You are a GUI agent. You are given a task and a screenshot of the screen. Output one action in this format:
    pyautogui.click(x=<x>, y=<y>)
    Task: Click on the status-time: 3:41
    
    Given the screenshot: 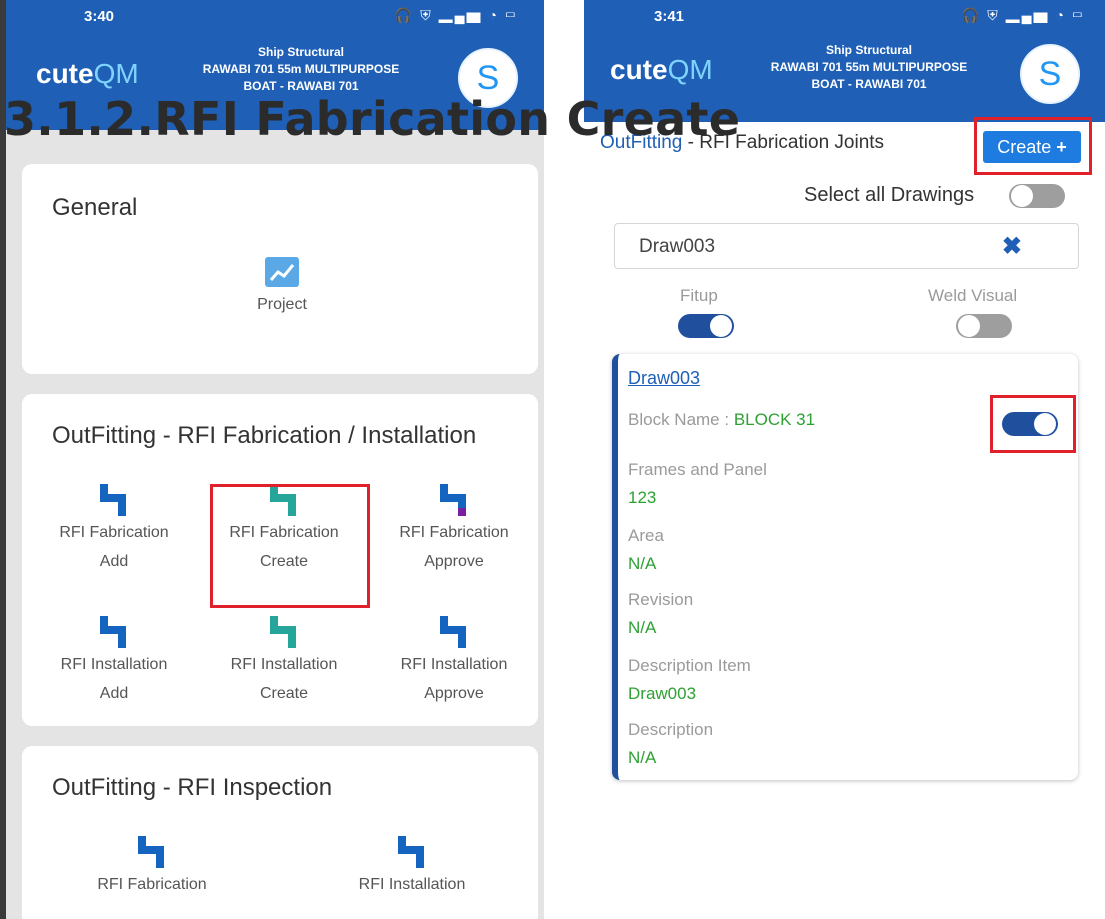 What is the action you would take?
    pyautogui.click(x=669, y=16)
    